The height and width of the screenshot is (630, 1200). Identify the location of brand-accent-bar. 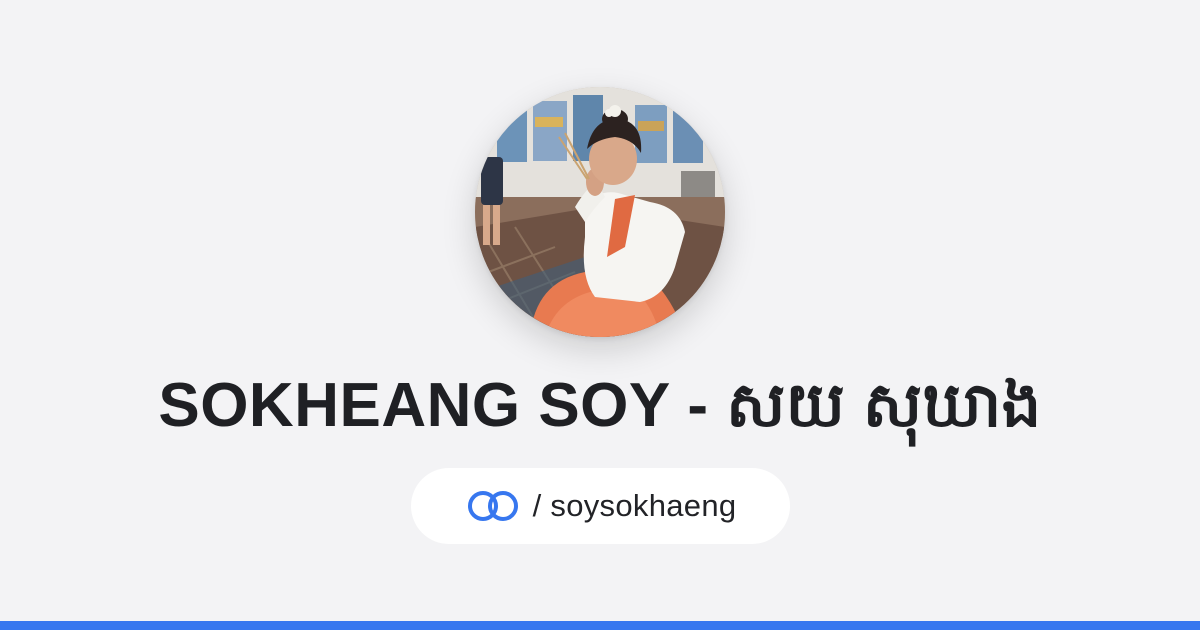
(600, 625).